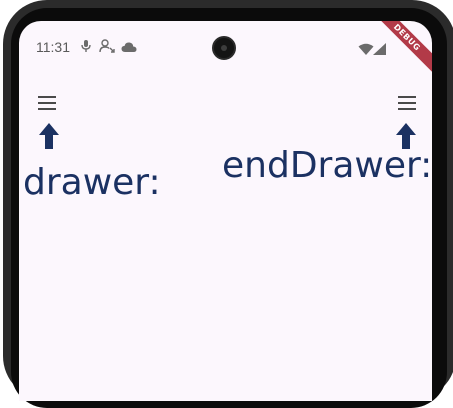 The width and height of the screenshot is (453, 408). I want to click on drawer-menu-button, so click(47, 103).